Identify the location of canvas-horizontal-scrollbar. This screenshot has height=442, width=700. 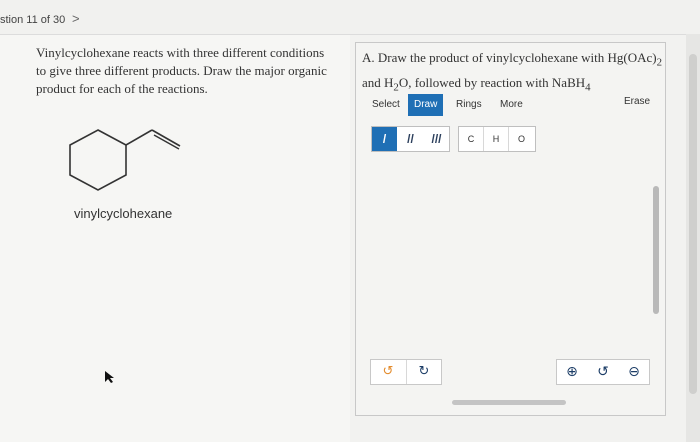
(509, 402).